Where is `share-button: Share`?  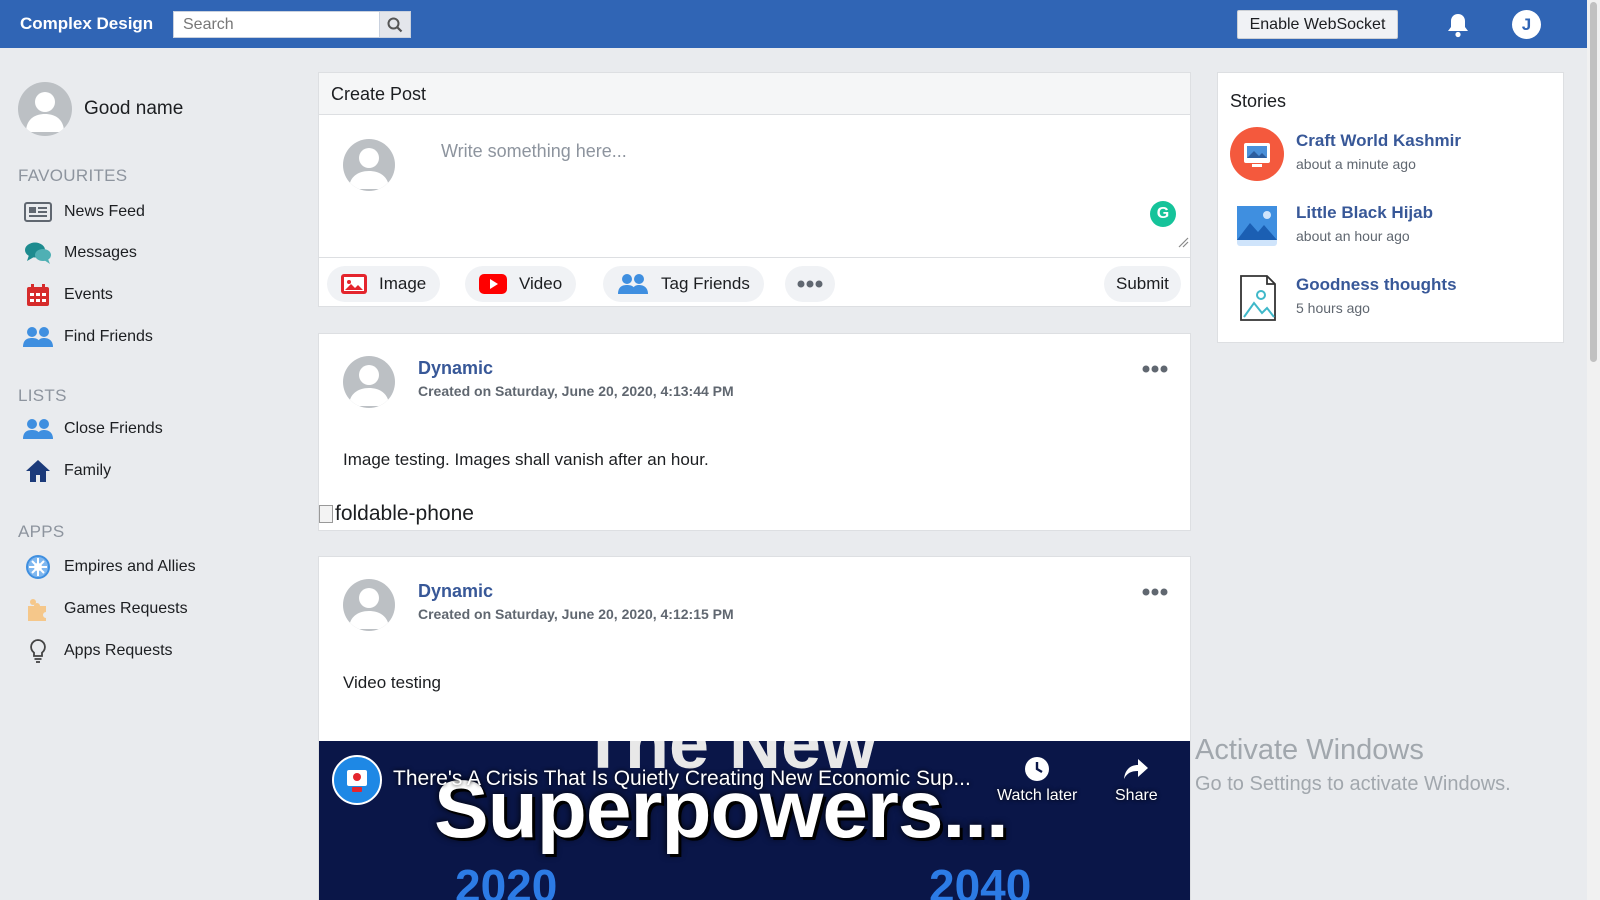 share-button: Share is located at coordinates (1136, 780).